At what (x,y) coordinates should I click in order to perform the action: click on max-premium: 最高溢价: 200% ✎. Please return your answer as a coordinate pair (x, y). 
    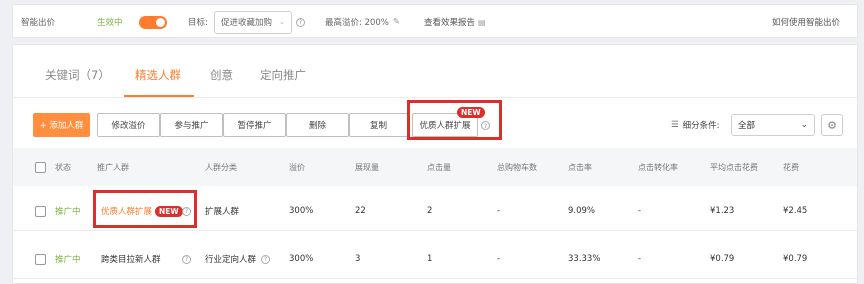
    Looking at the image, I should click on (362, 22).